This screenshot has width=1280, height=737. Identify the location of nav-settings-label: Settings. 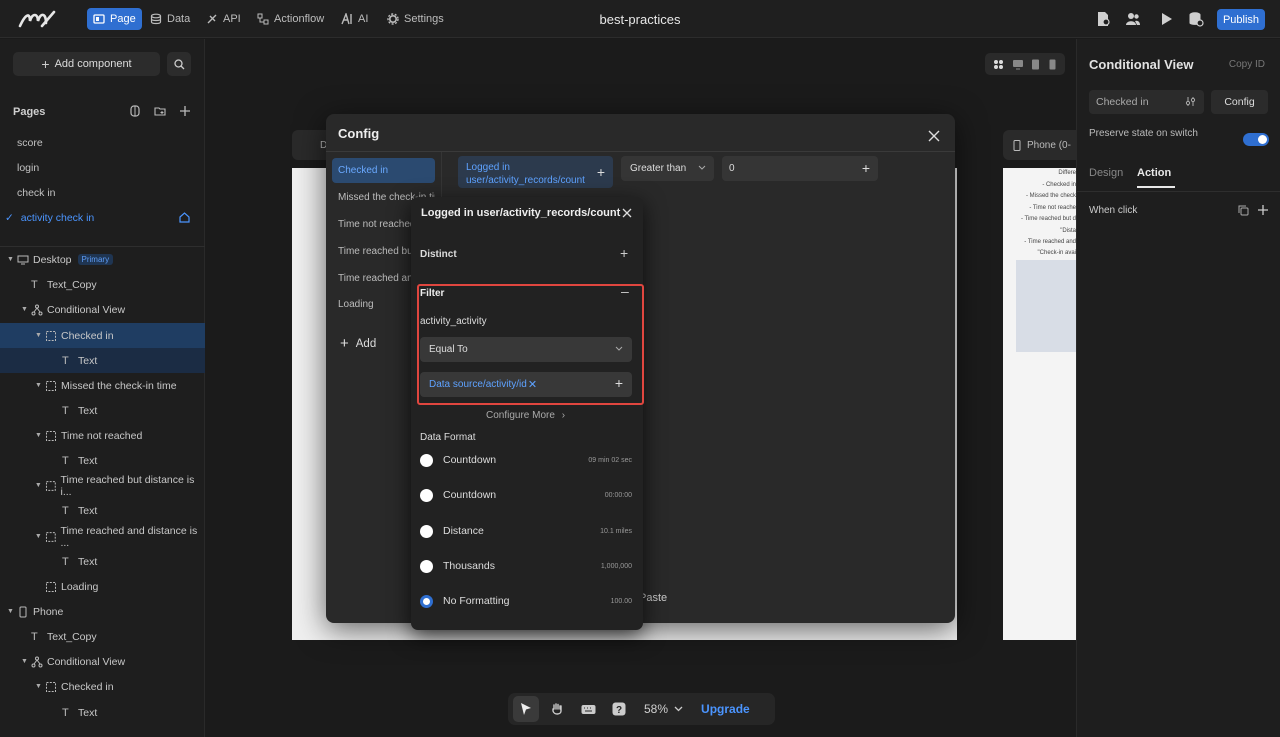
(424, 19).